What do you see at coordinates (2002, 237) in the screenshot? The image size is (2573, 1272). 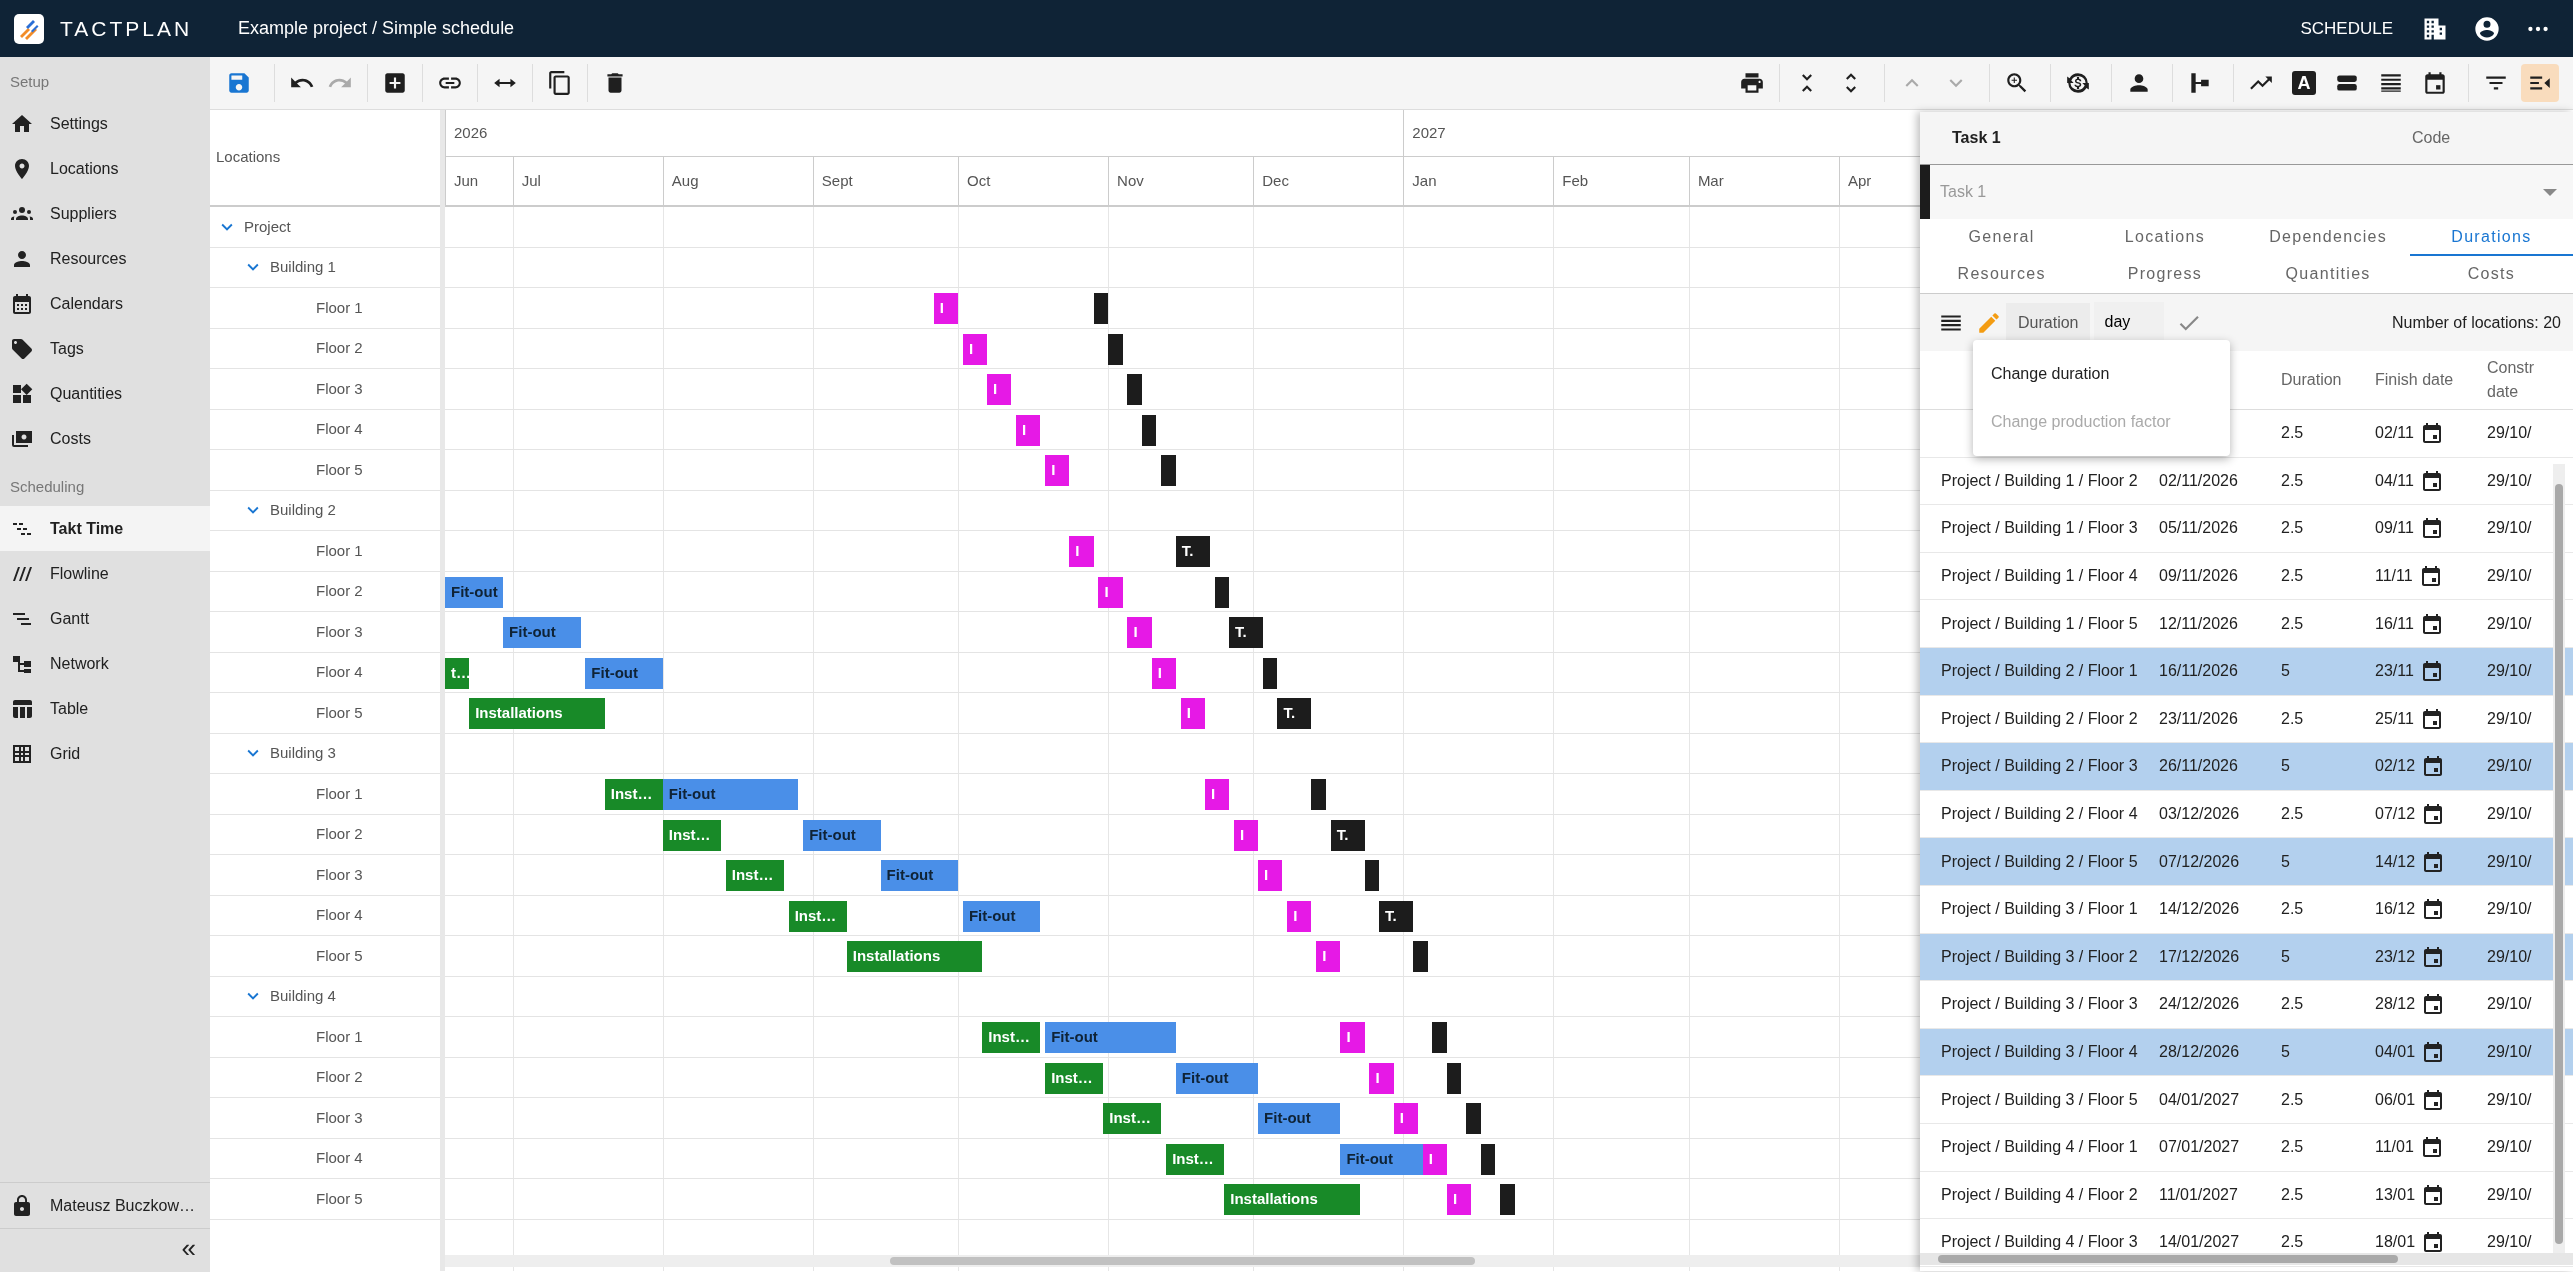 I see `tab: General` at bounding box center [2002, 237].